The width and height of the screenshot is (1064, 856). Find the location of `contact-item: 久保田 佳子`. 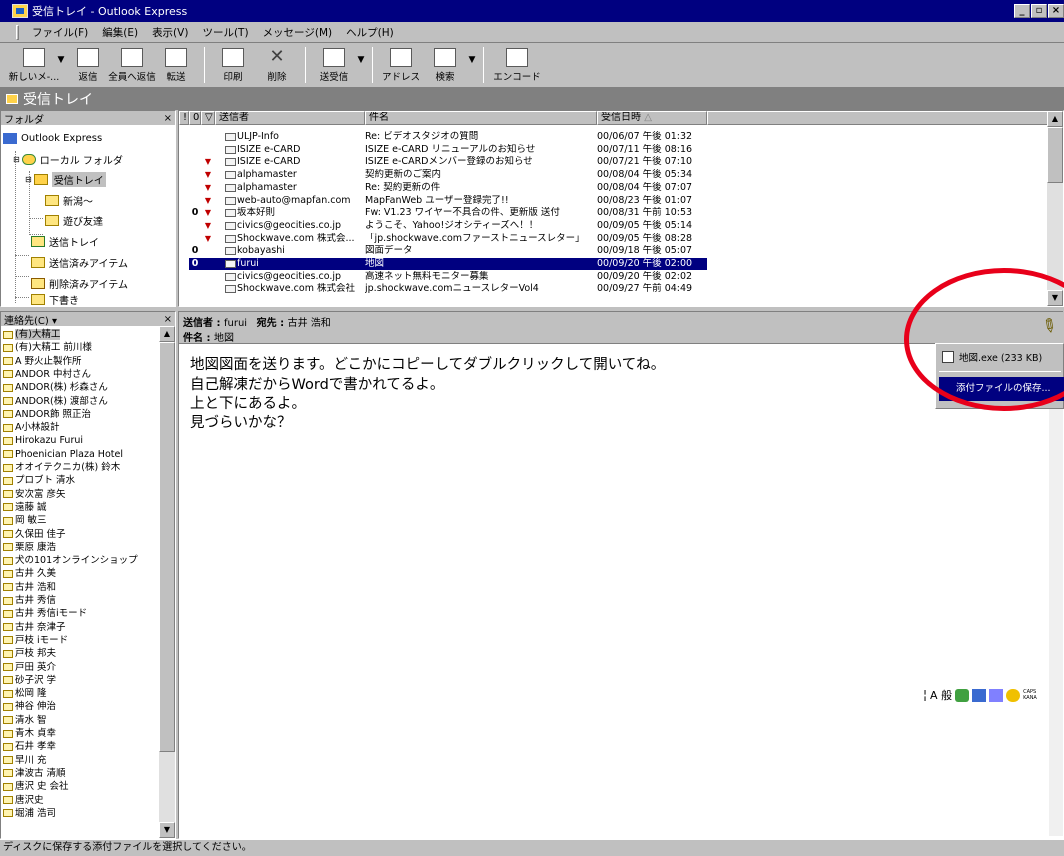

contact-item: 久保田 佳子 is located at coordinates (34, 534).